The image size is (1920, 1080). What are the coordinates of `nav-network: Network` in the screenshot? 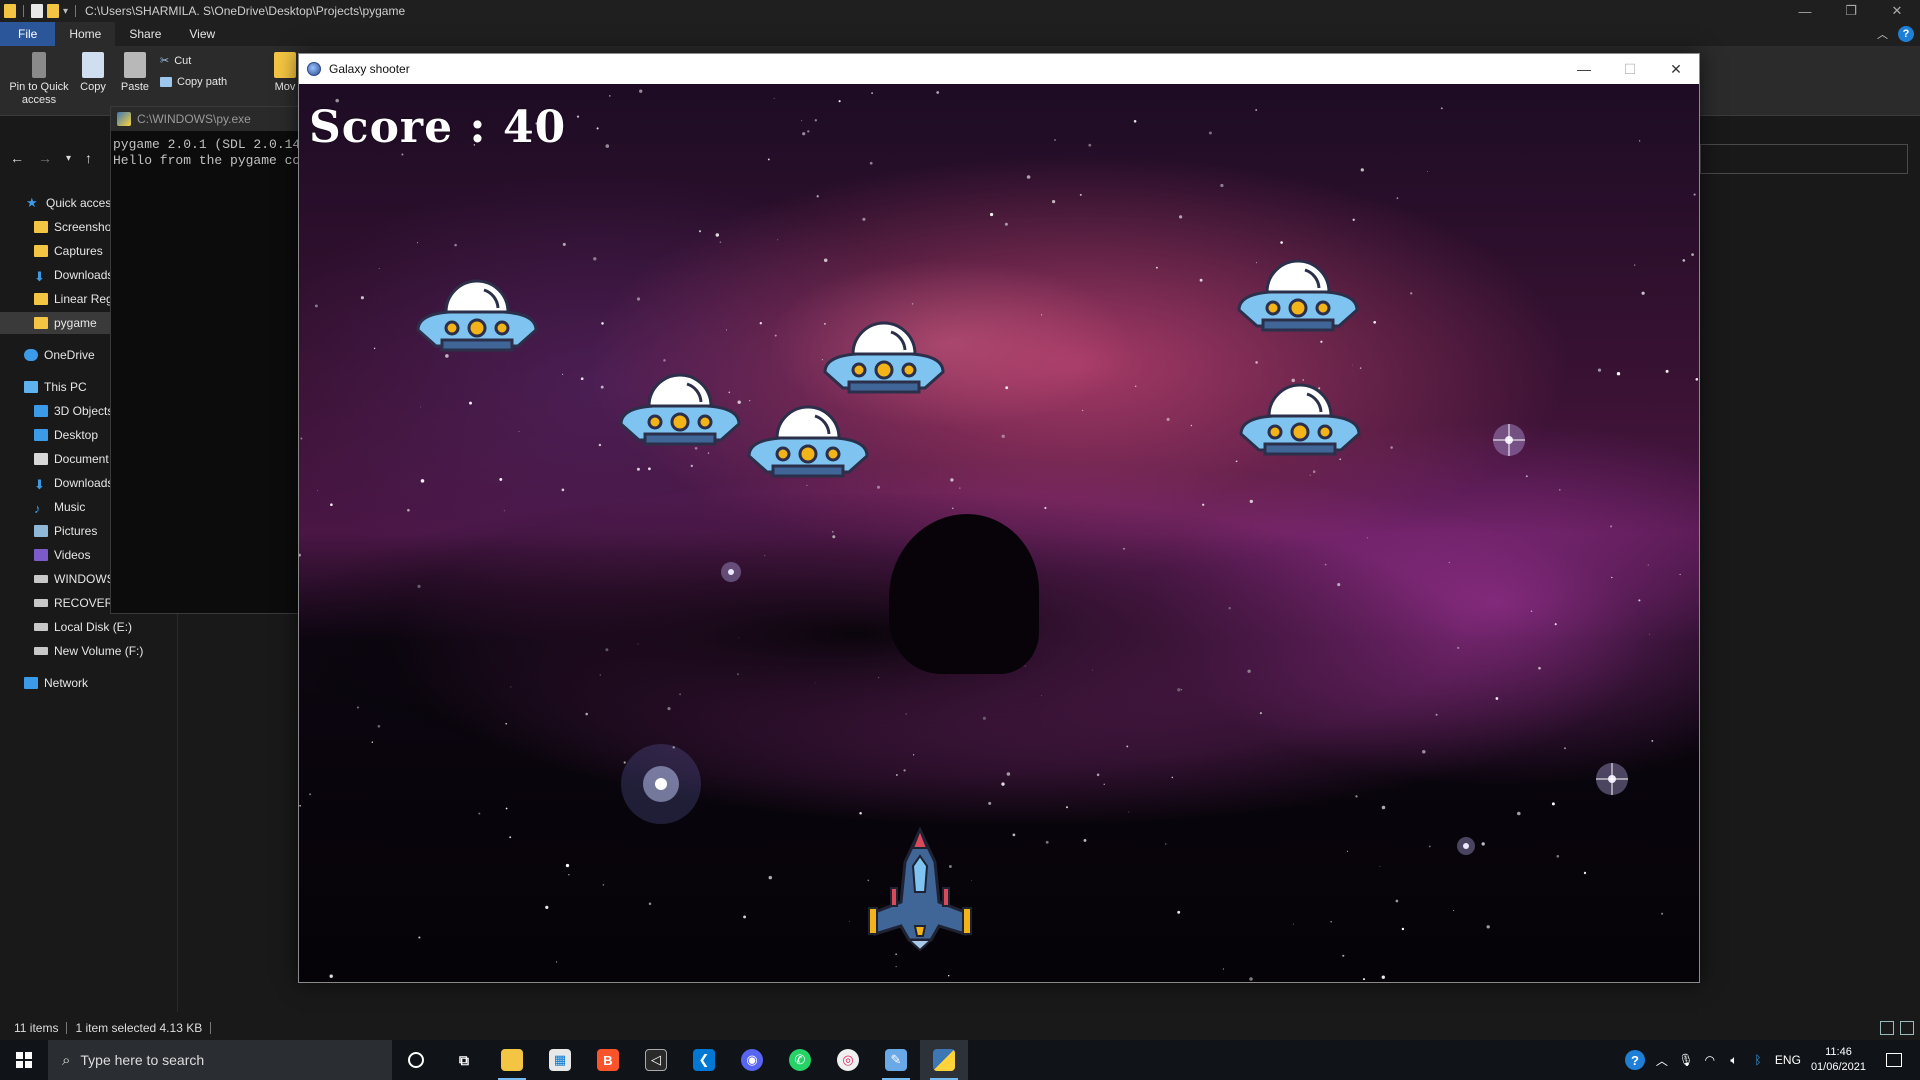 It's located at (89, 683).